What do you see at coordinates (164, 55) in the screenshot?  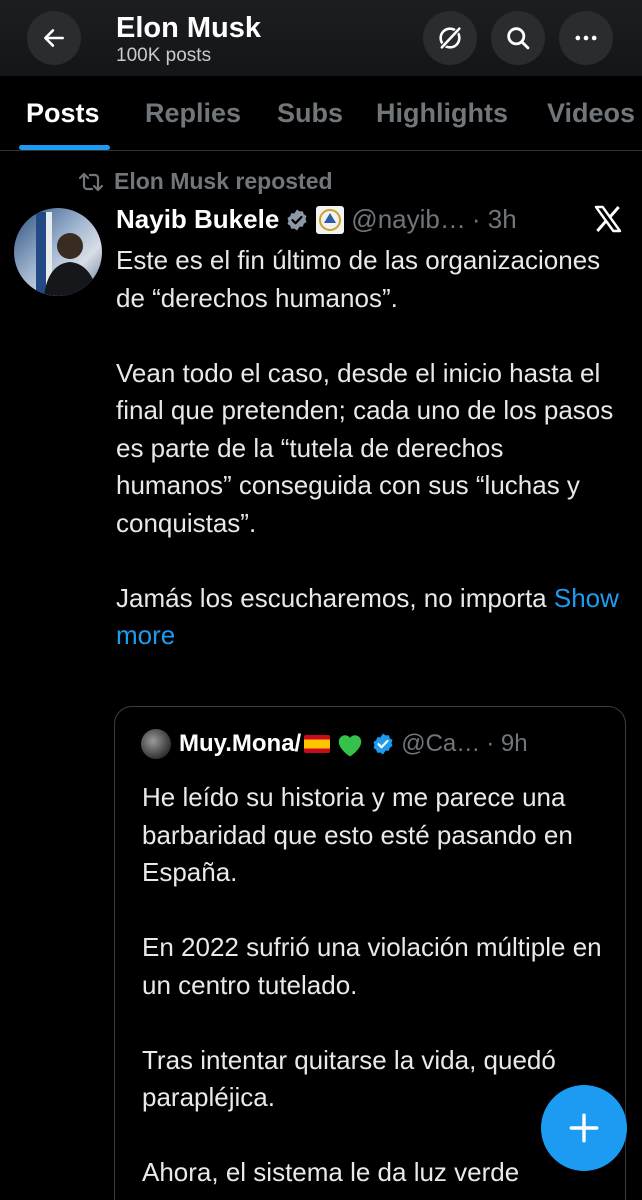 I see `post-count: 100K posts` at bounding box center [164, 55].